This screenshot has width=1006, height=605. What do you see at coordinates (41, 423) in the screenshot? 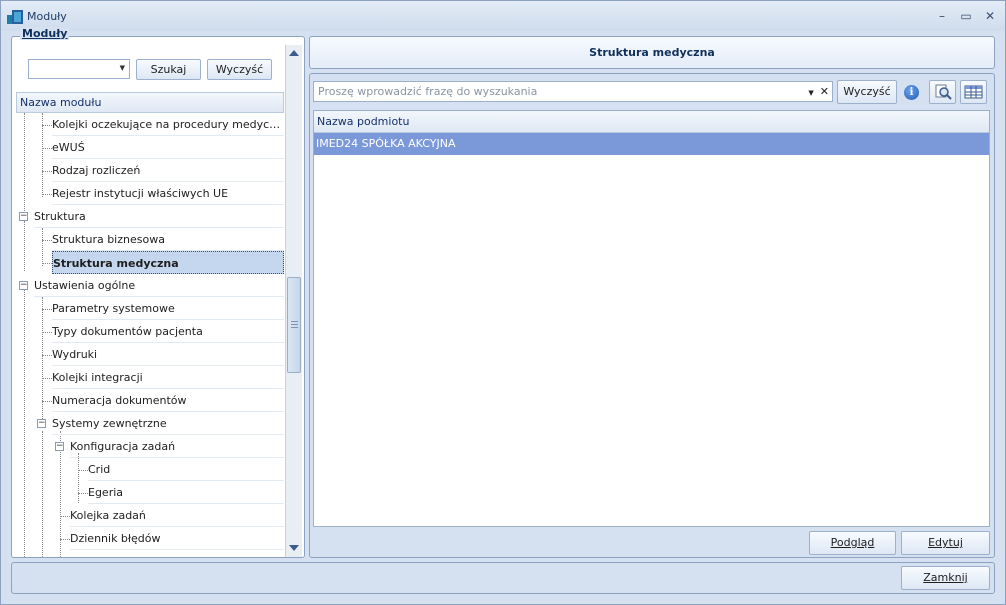
I see `collapse-systemy-icon: −` at bounding box center [41, 423].